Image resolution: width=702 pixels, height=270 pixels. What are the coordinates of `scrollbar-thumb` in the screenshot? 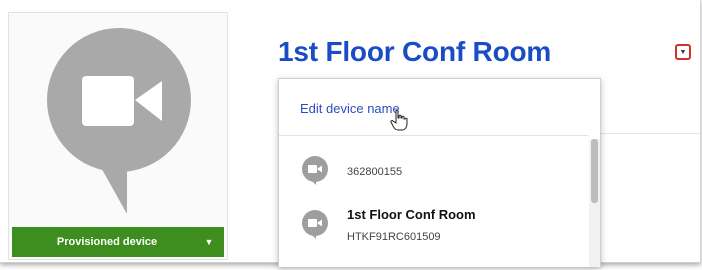 It's located at (594, 171).